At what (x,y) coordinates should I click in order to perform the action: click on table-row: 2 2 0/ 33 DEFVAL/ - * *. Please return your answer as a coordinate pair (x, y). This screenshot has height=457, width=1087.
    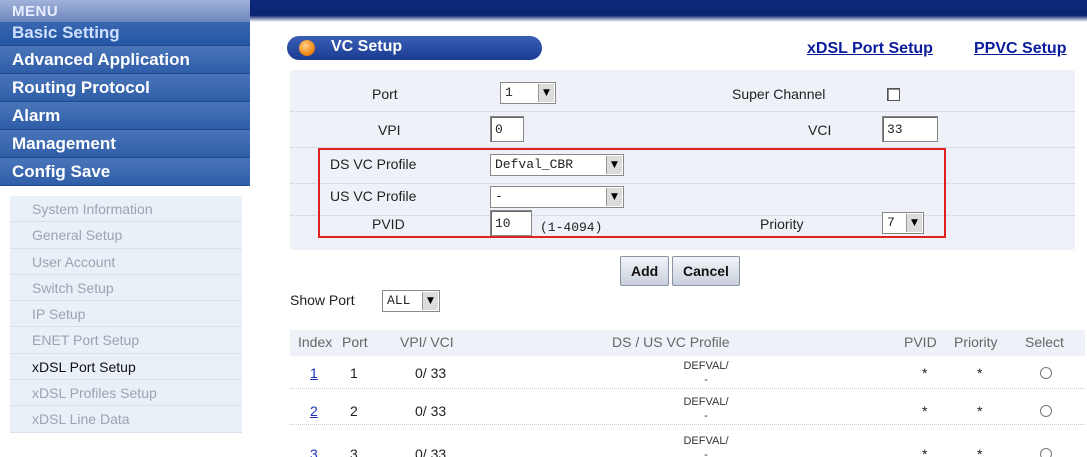
    Looking at the image, I should click on (687, 409).